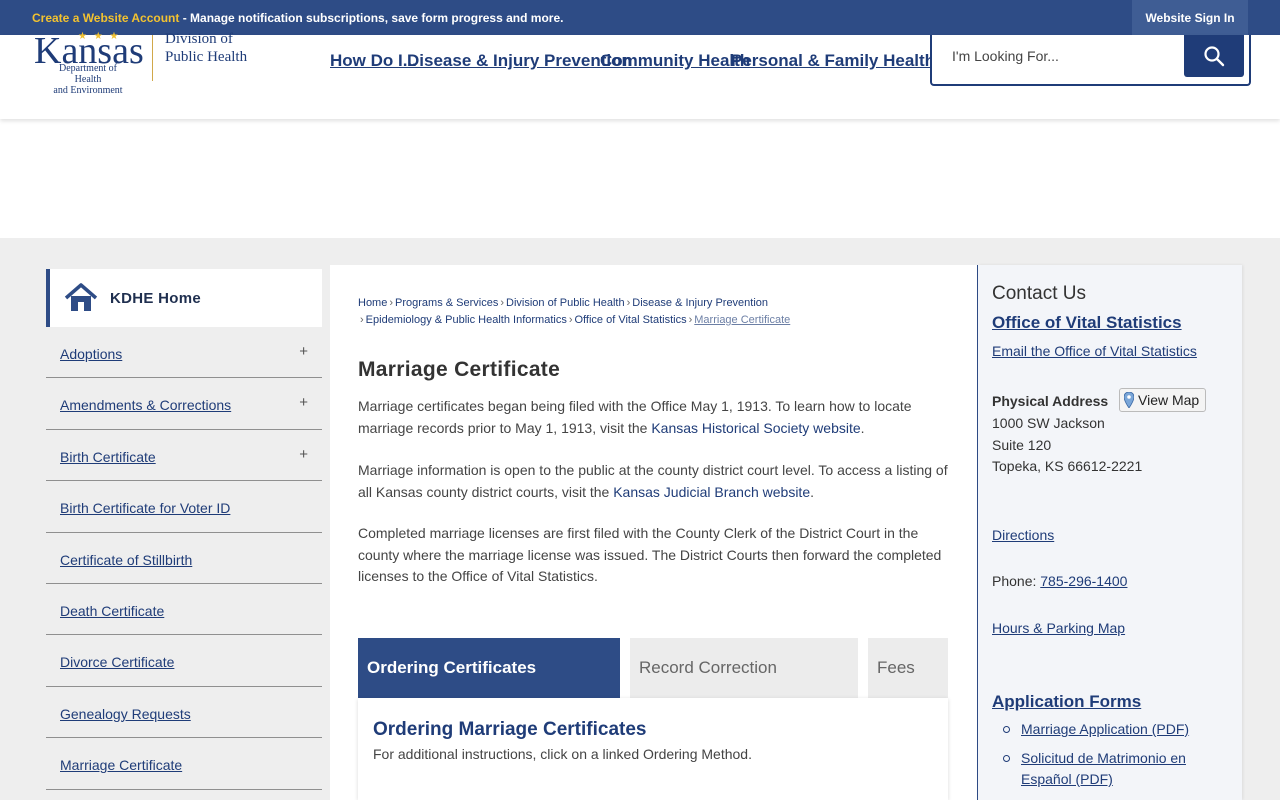 This screenshot has height=800, width=1280. What do you see at coordinates (510, 729) in the screenshot?
I see `panel-title: Ordering Marriage Certificates` at bounding box center [510, 729].